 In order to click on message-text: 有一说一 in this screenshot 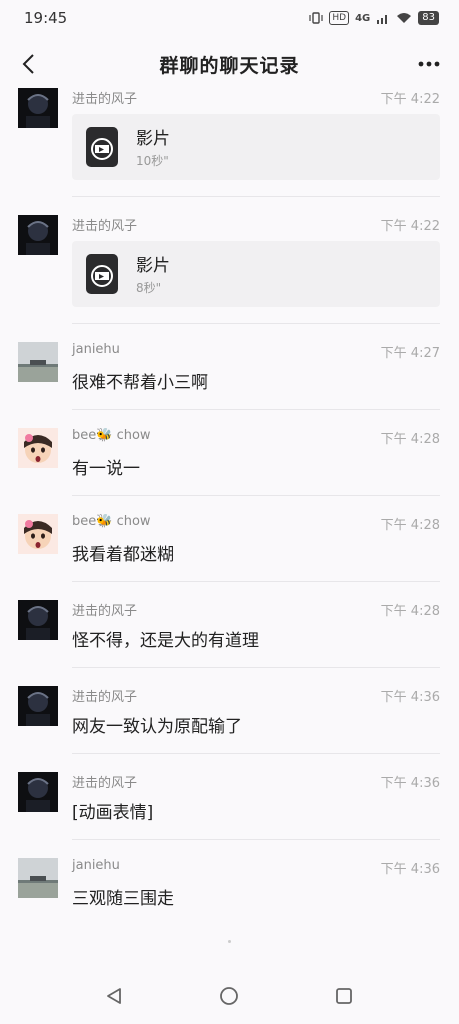, I will do `click(106, 469)`.